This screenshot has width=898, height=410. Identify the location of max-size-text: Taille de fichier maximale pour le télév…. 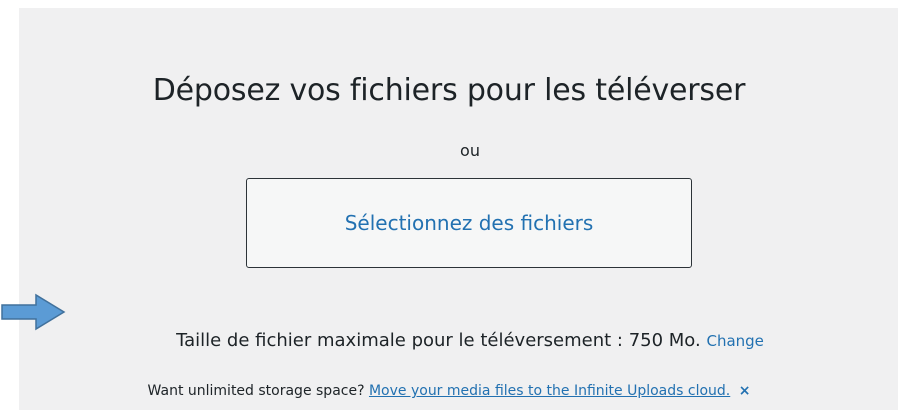
(438, 340).